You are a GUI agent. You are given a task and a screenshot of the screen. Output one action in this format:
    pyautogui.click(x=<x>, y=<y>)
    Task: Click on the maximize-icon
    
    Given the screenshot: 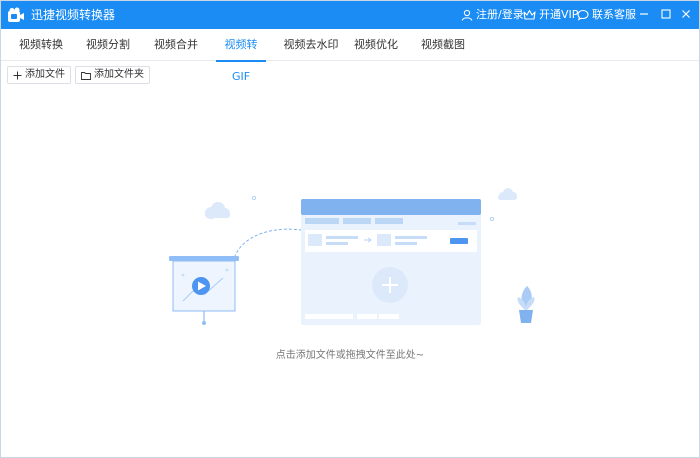 What is the action you would take?
    pyautogui.click(x=666, y=14)
    